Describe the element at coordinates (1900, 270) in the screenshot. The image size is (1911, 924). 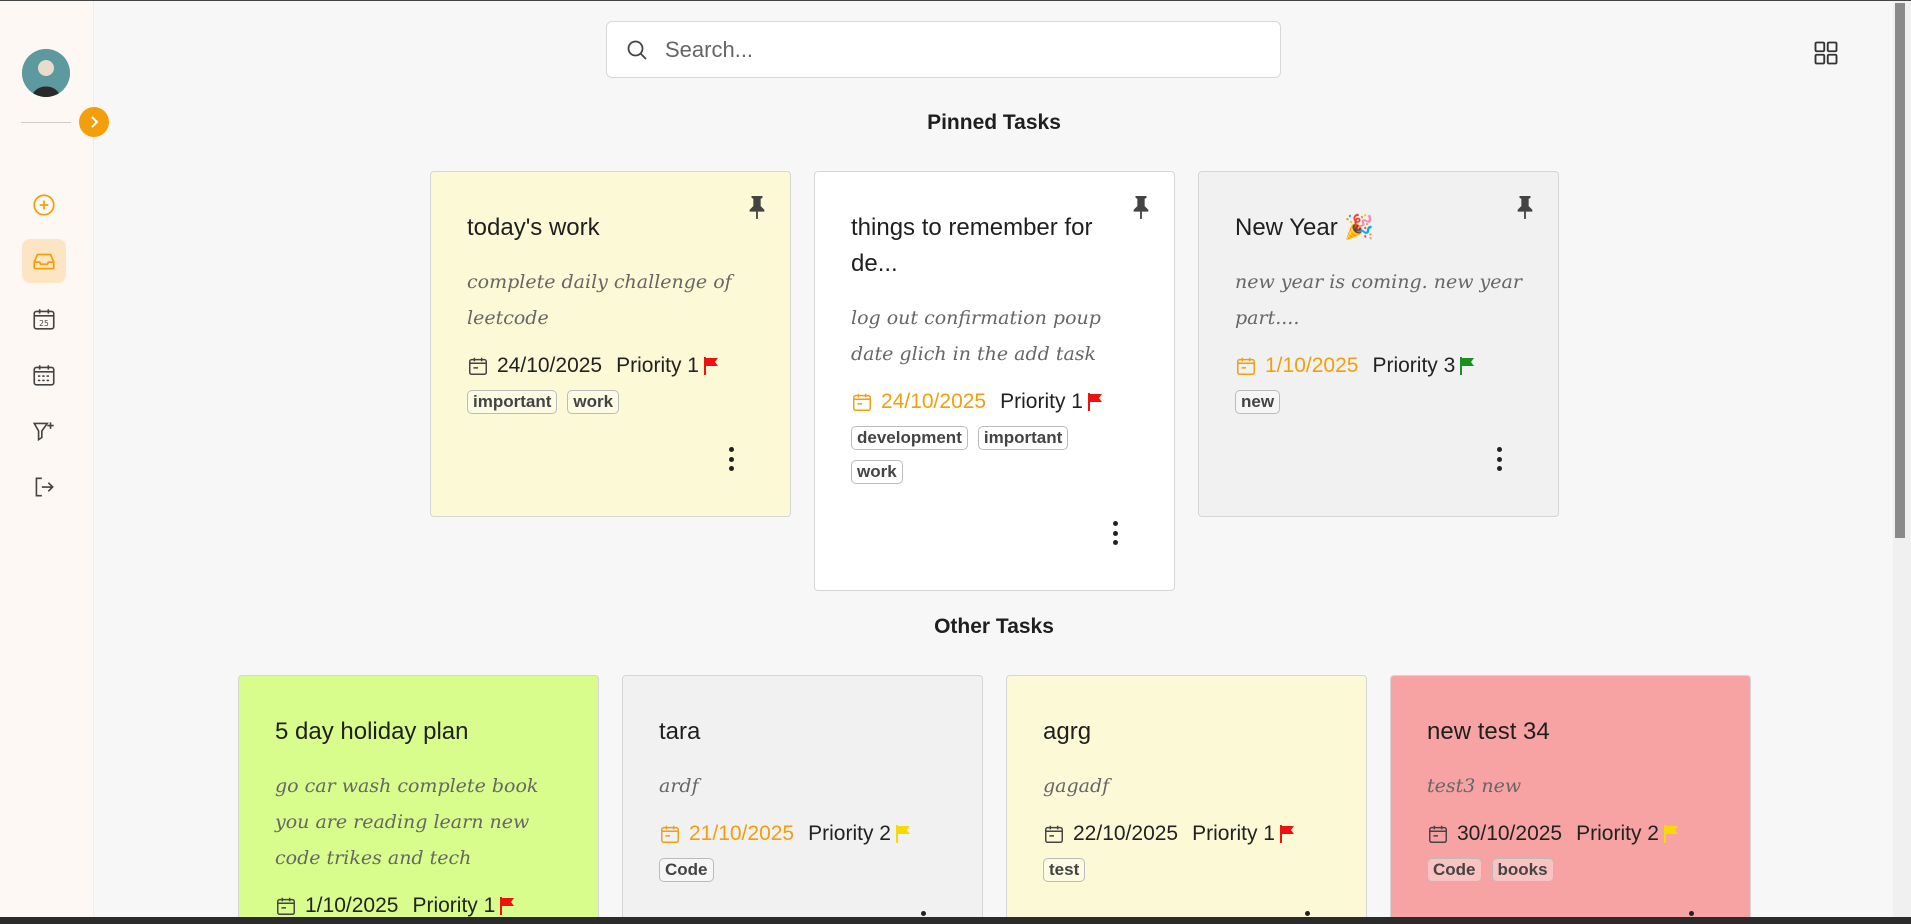
I see `scrollbar-thumb` at that location.